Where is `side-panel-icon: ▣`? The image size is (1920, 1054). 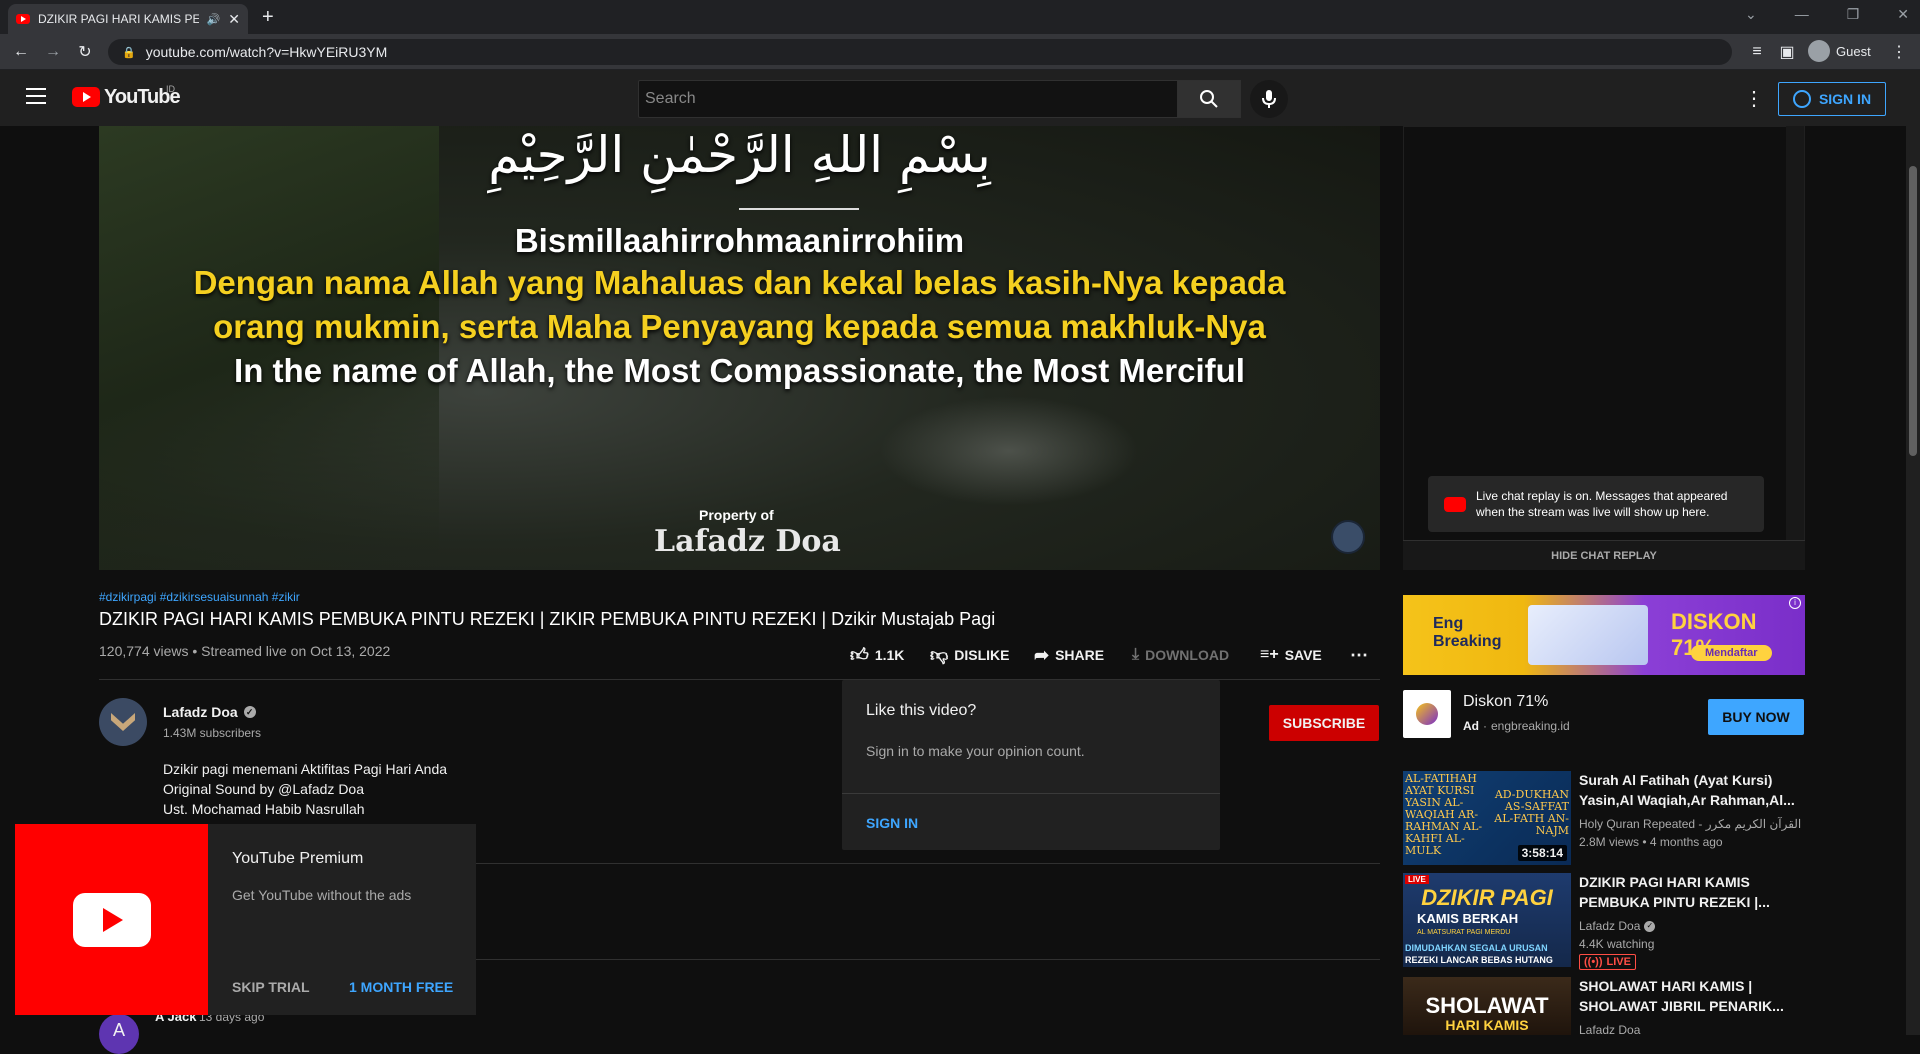 side-panel-icon: ▣ is located at coordinates (1787, 52).